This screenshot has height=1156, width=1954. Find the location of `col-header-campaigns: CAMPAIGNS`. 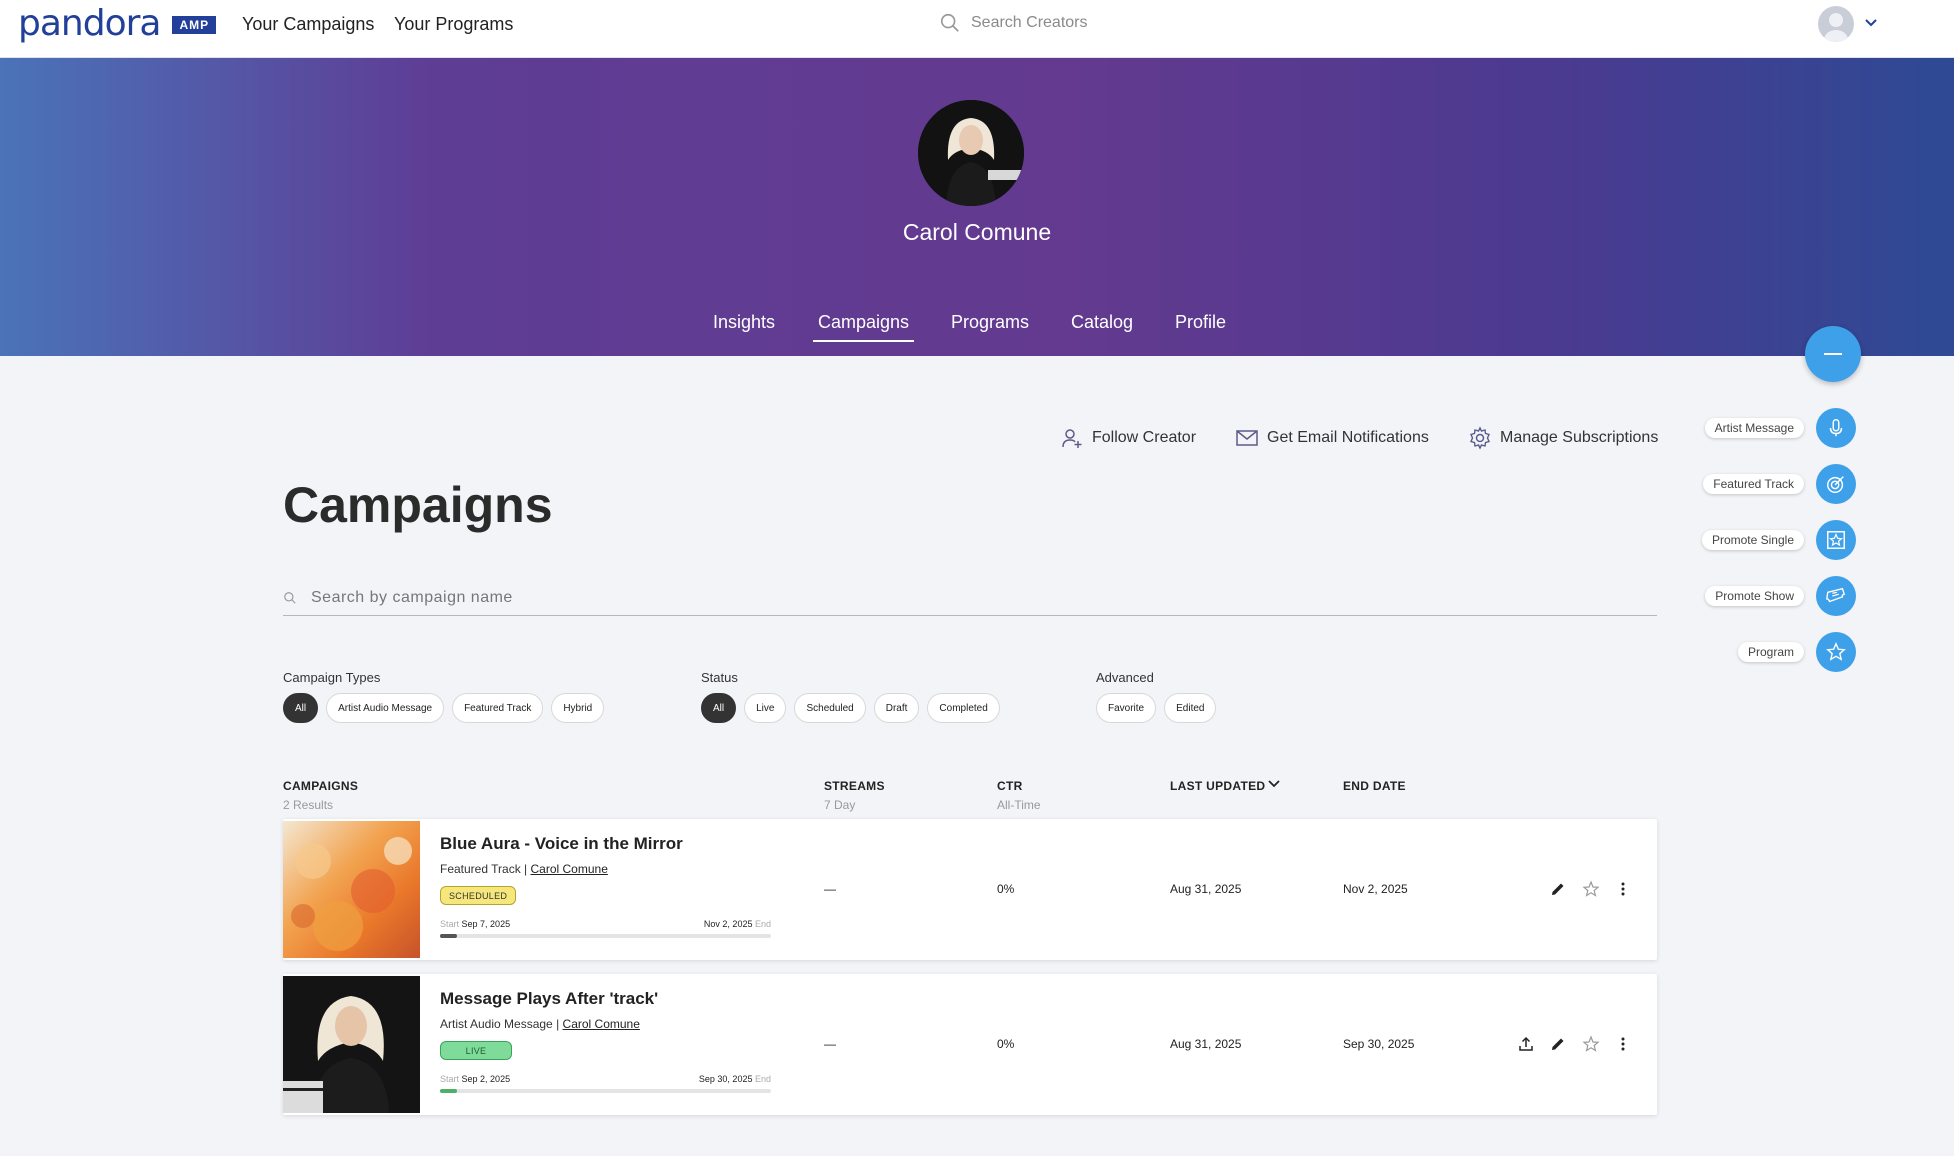

col-header-campaigns: CAMPAIGNS is located at coordinates (321, 786).